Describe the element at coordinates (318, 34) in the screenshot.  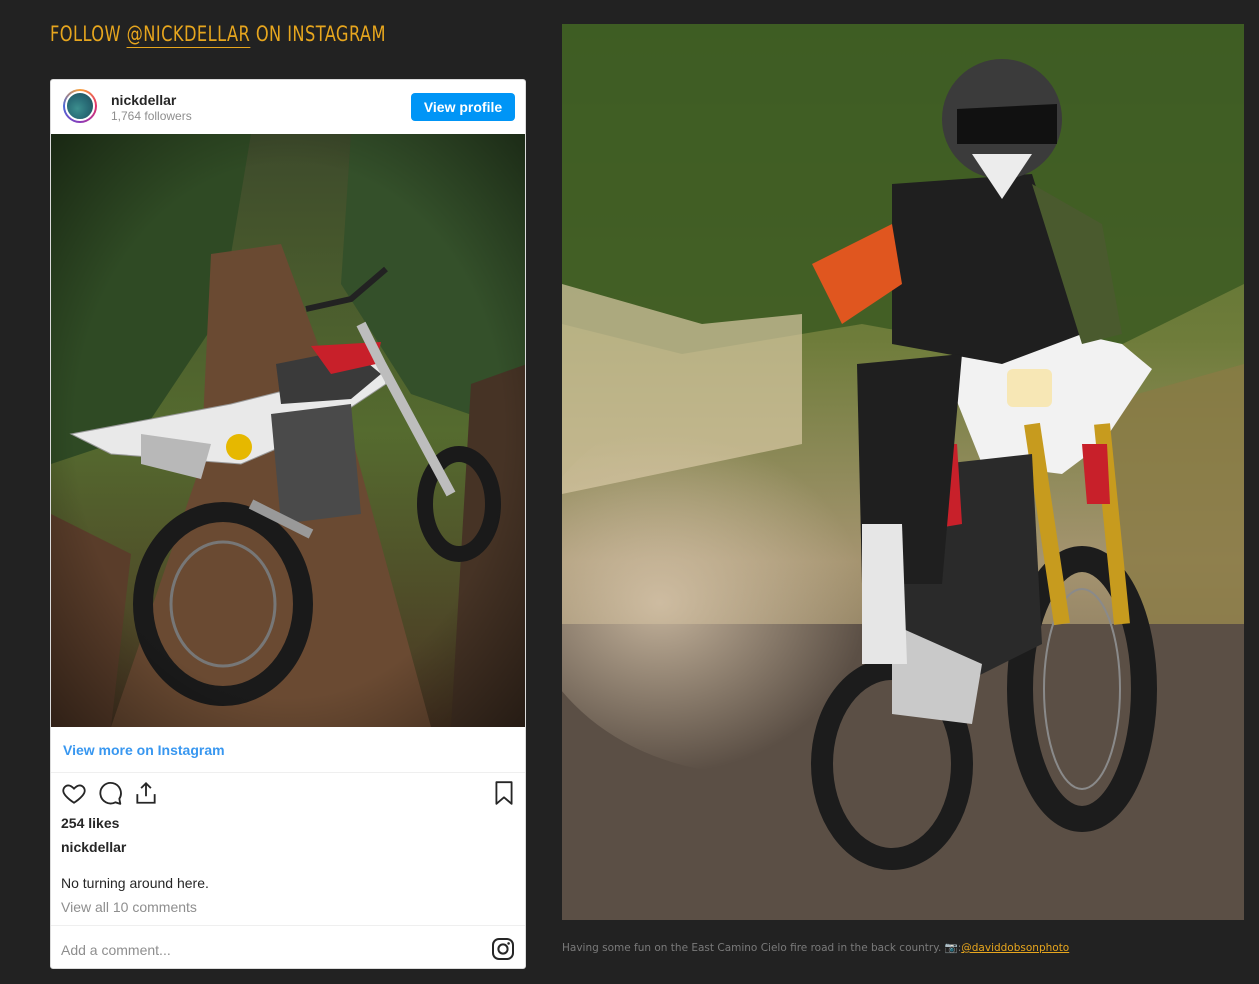
I see `heading-suffix: ON INSTAGRAM` at that location.